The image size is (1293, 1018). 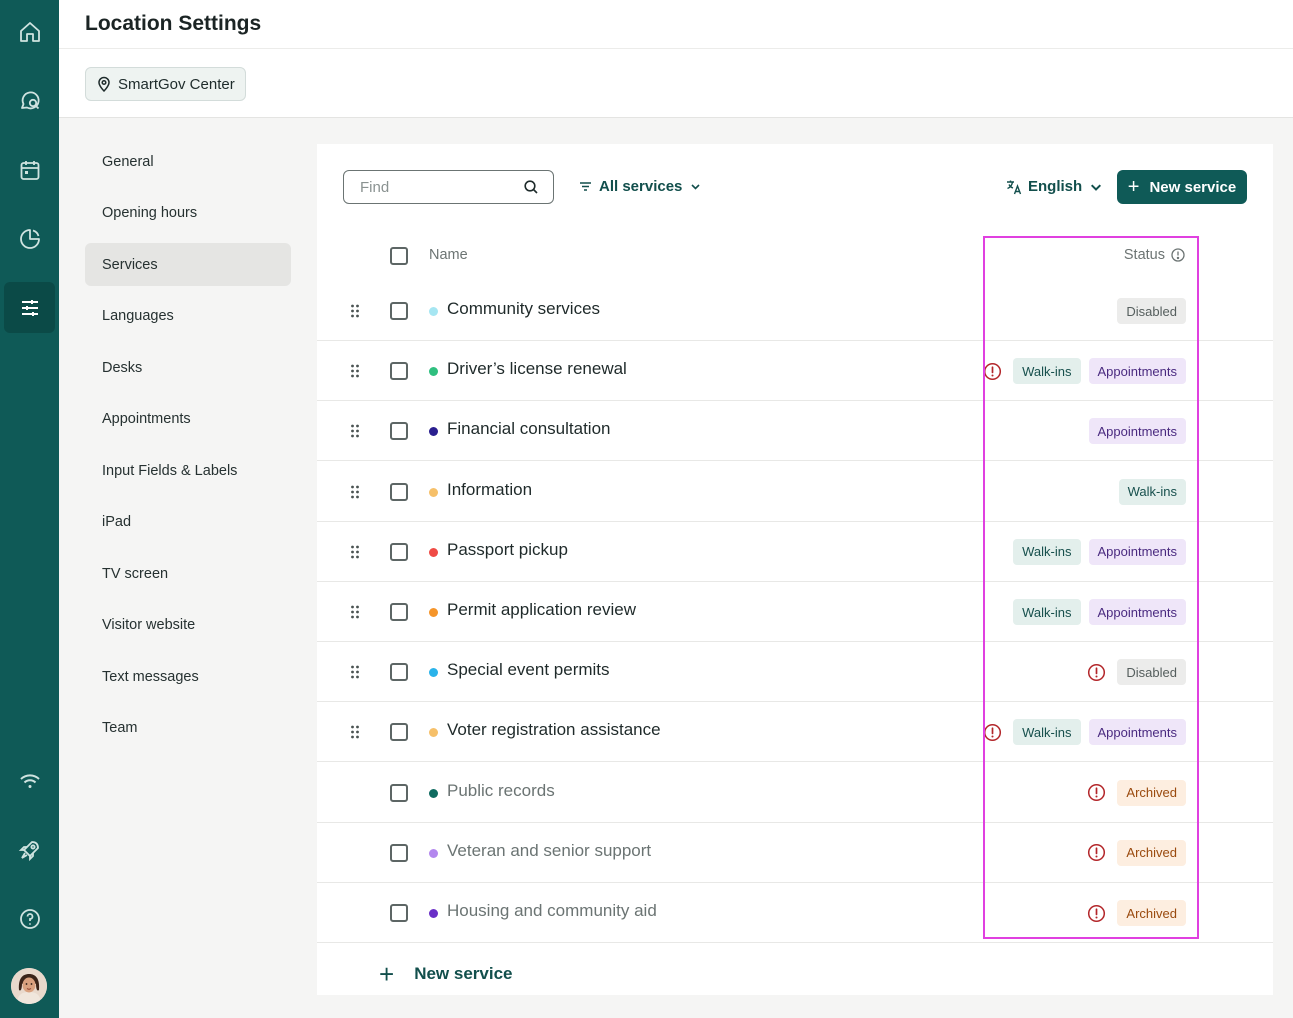 What do you see at coordinates (165, 84) in the screenshot?
I see `location-selector: SmartGov Center` at bounding box center [165, 84].